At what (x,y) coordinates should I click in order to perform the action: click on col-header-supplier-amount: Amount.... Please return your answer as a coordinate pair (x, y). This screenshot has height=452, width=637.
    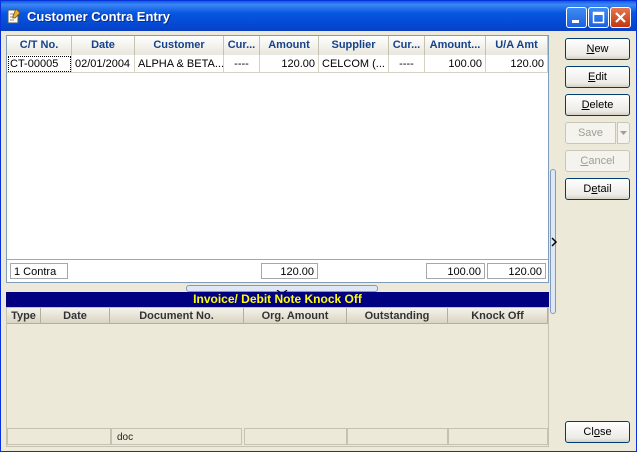
    Looking at the image, I should click on (455, 45).